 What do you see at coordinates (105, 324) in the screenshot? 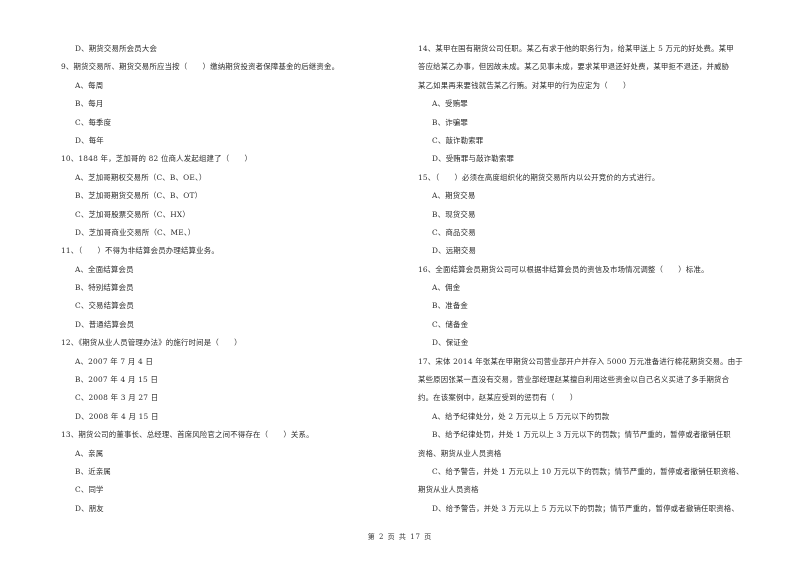
I see `answer-option: D、普通结算会员` at bounding box center [105, 324].